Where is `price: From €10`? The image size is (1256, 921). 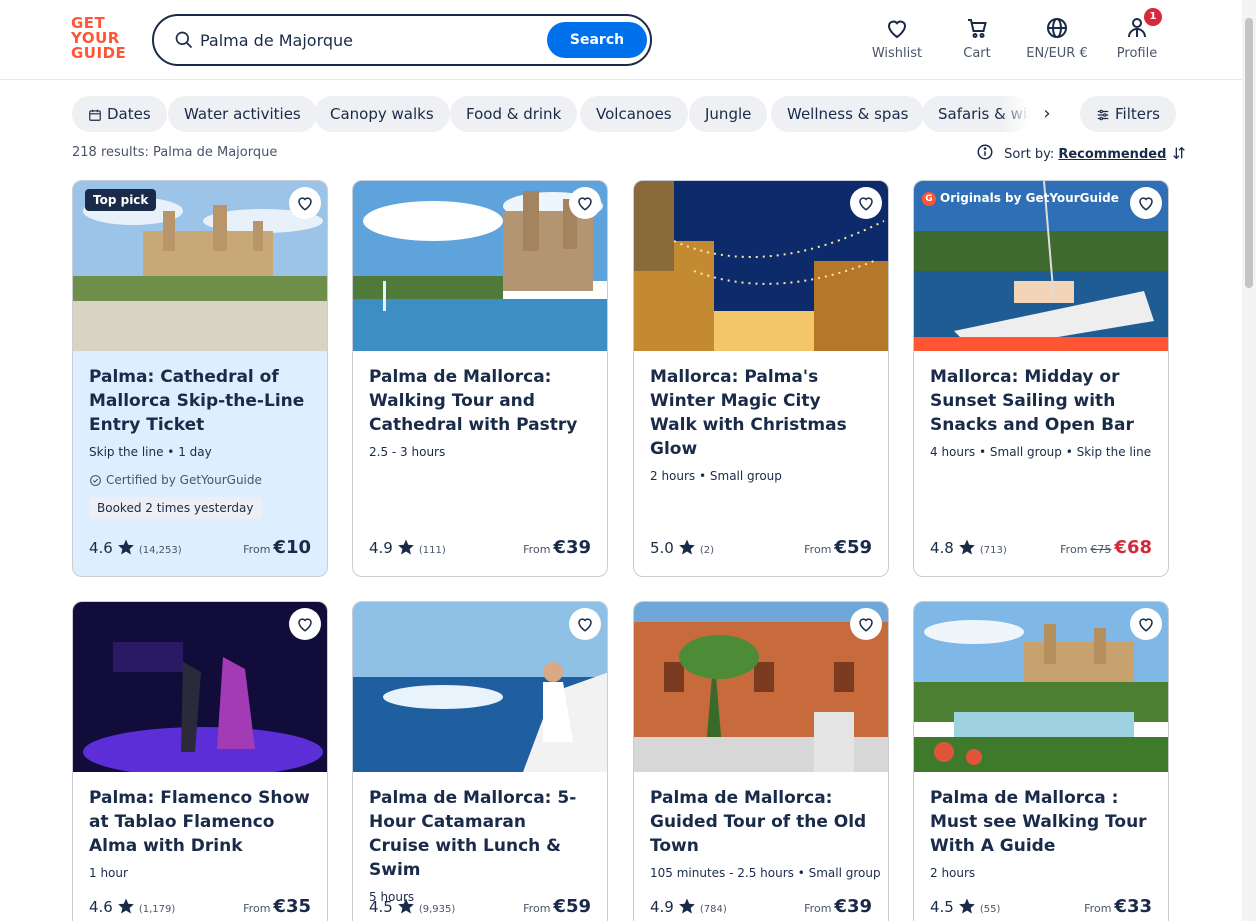 price: From €10 is located at coordinates (277, 547).